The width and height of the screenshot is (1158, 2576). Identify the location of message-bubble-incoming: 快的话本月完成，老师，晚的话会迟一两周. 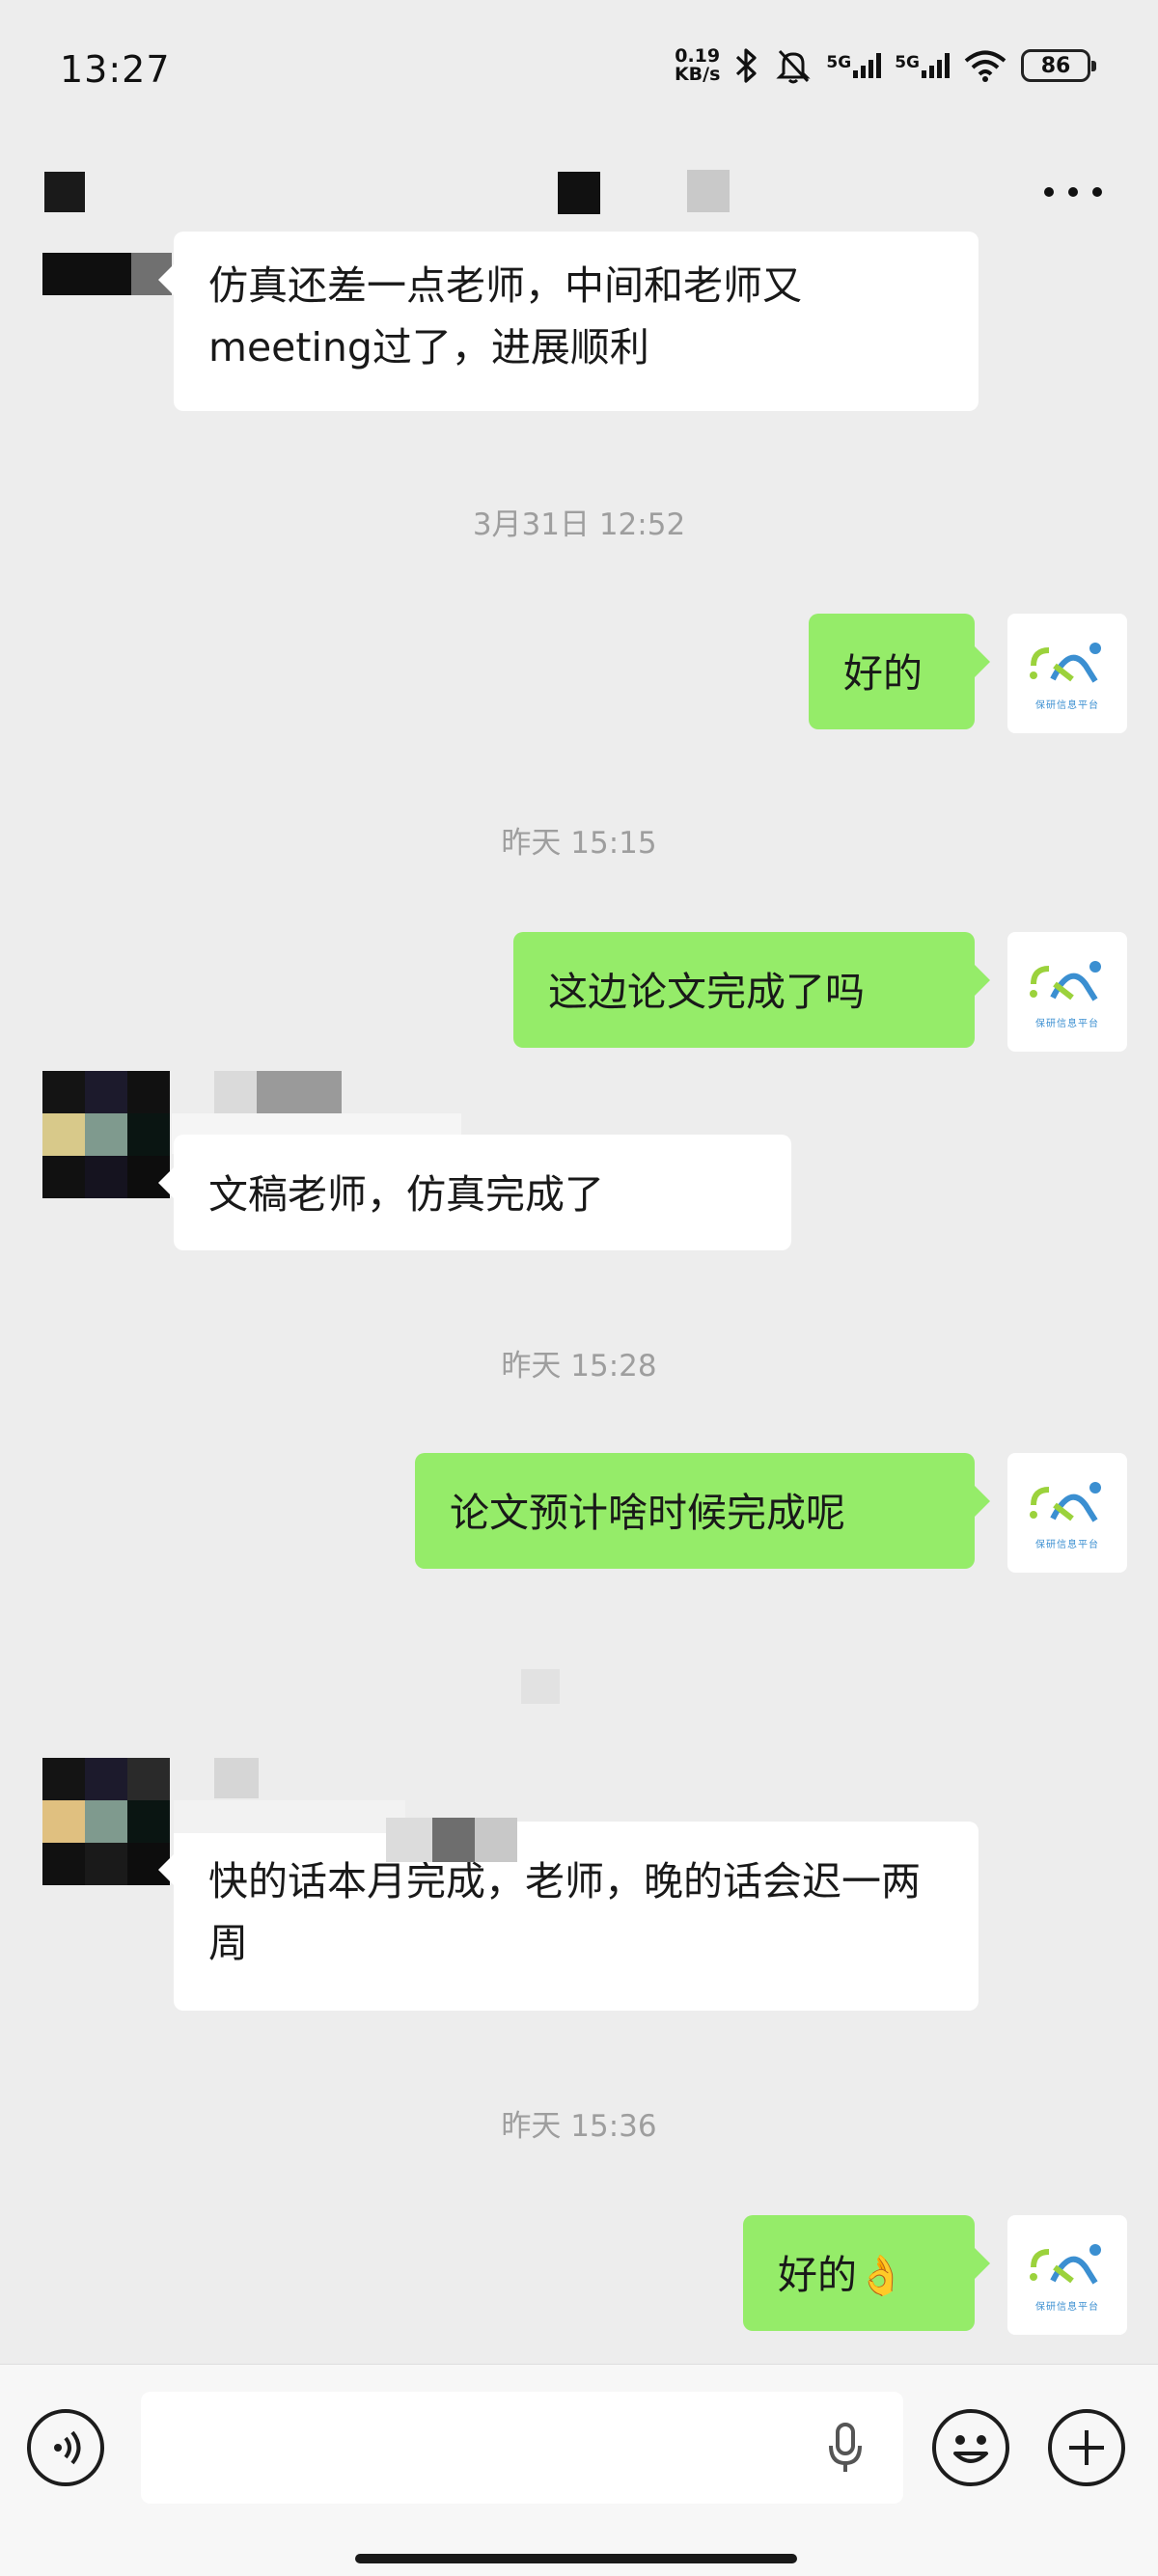
(568, 1917).